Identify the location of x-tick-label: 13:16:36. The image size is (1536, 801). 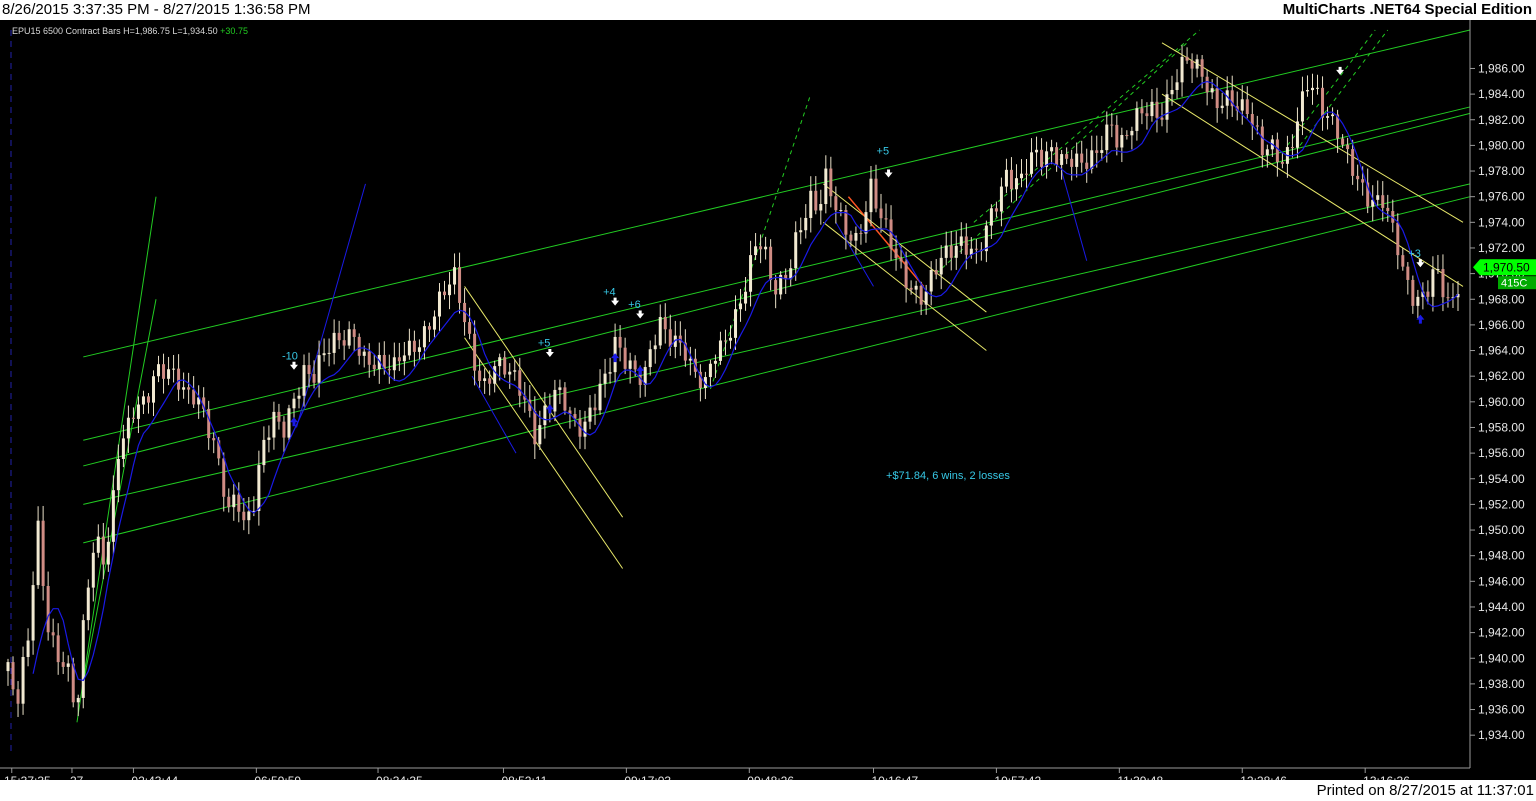
(1386, 777).